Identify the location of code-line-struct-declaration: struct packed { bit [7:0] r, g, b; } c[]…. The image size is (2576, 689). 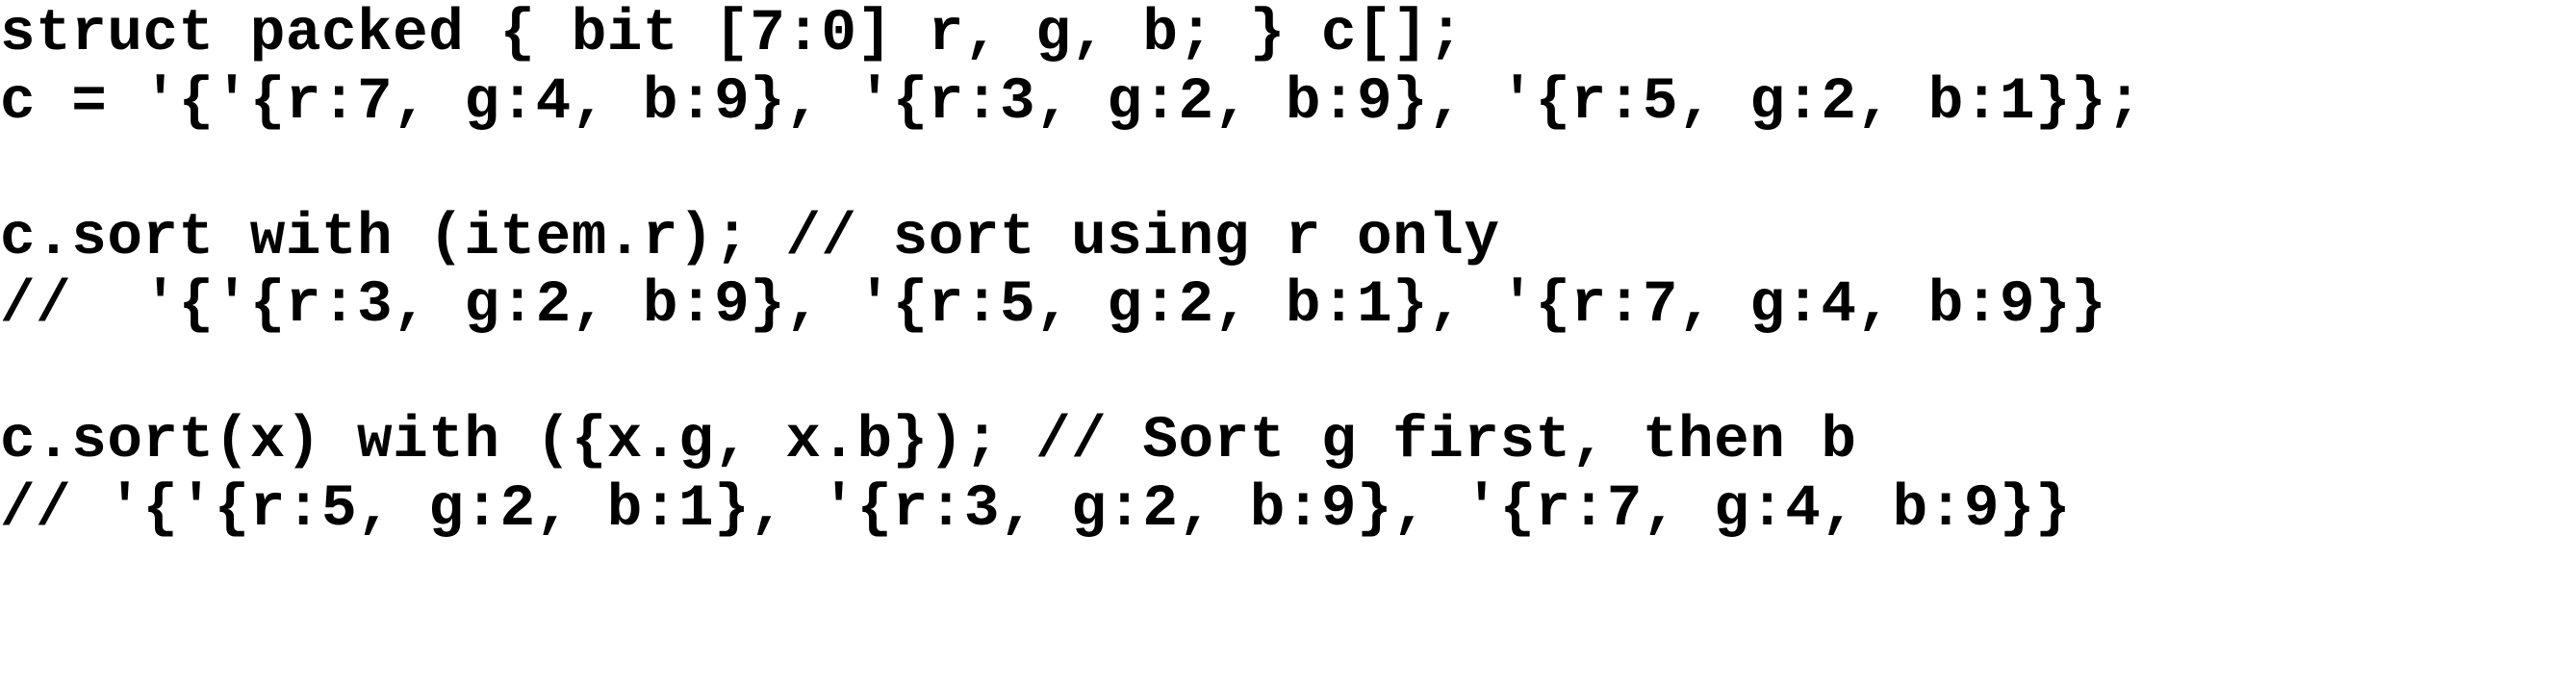
(732, 34).